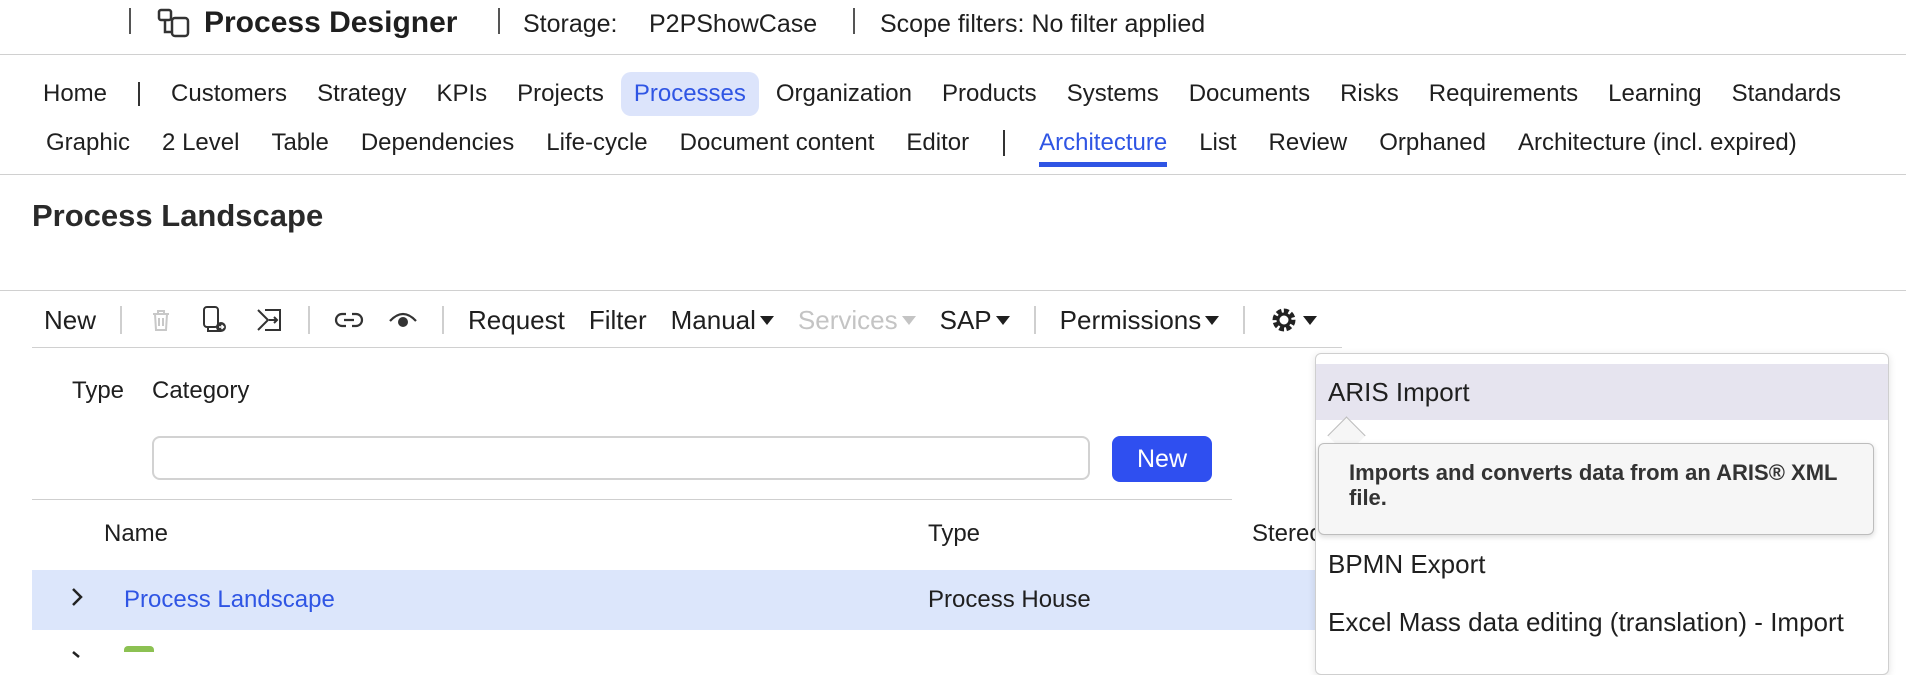  Describe the element at coordinates (299, 143) in the screenshot. I see `tab-table: Table` at that location.